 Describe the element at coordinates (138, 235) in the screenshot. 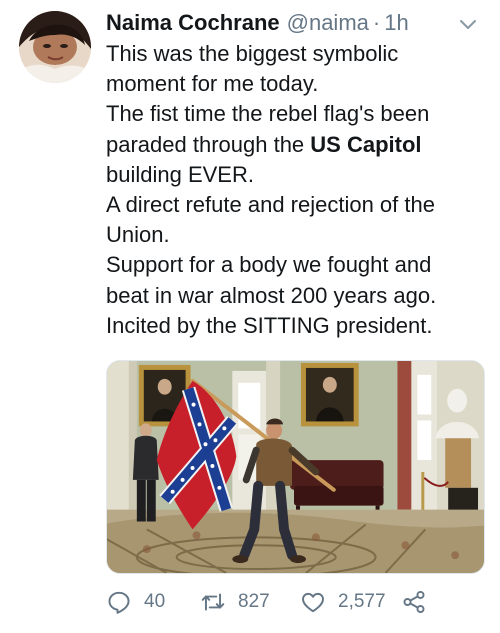

I see `tweet-line: Union.` at that location.